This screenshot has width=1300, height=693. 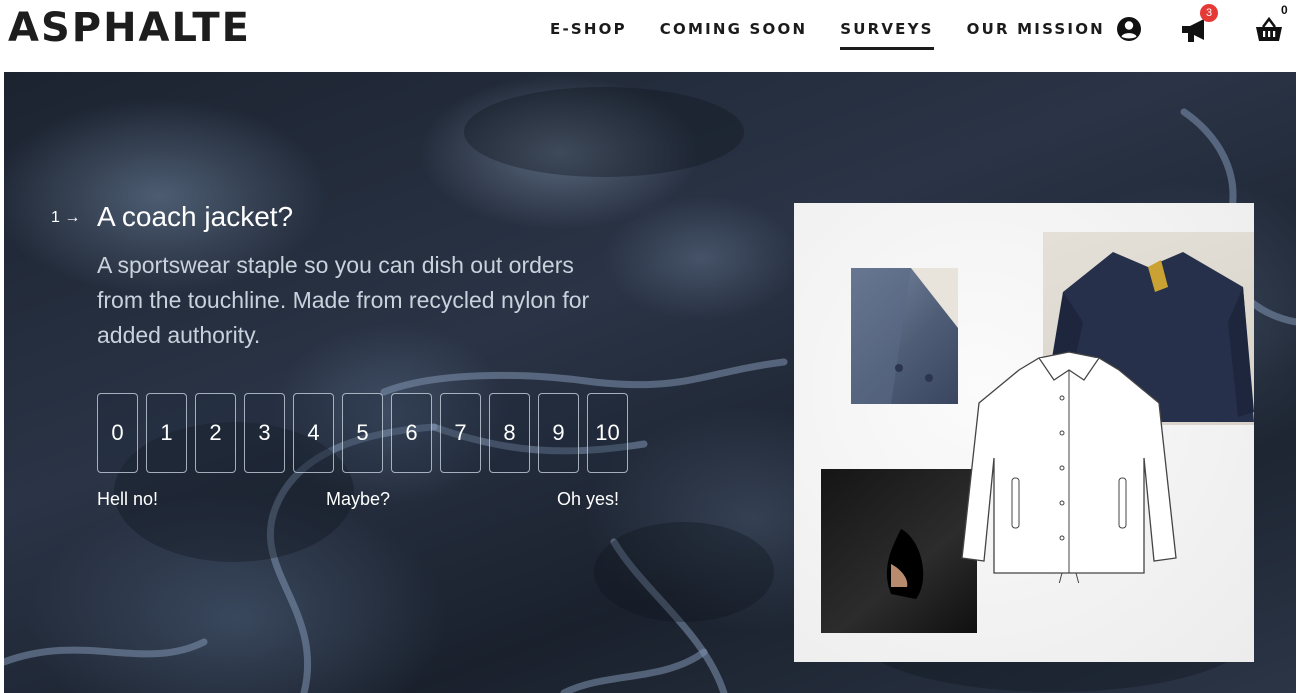 I want to click on rating-option-6: 6, so click(x=411, y=433).